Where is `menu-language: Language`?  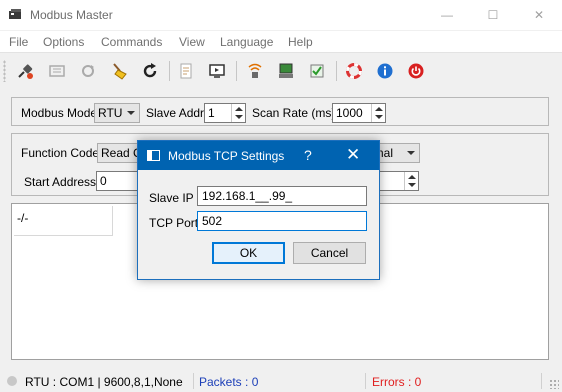 menu-language: Language is located at coordinates (246, 42).